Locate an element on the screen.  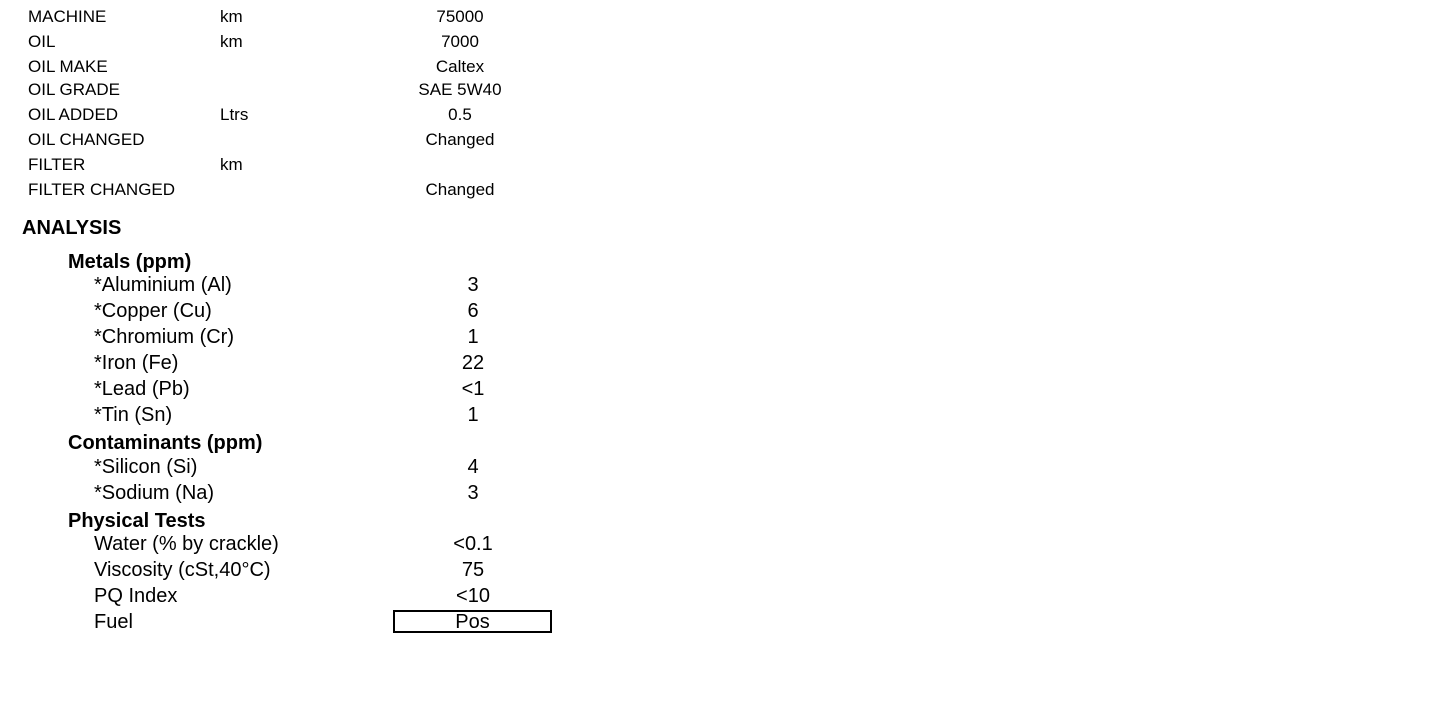
service-value: SAE 5W40 is located at coordinates (460, 89).